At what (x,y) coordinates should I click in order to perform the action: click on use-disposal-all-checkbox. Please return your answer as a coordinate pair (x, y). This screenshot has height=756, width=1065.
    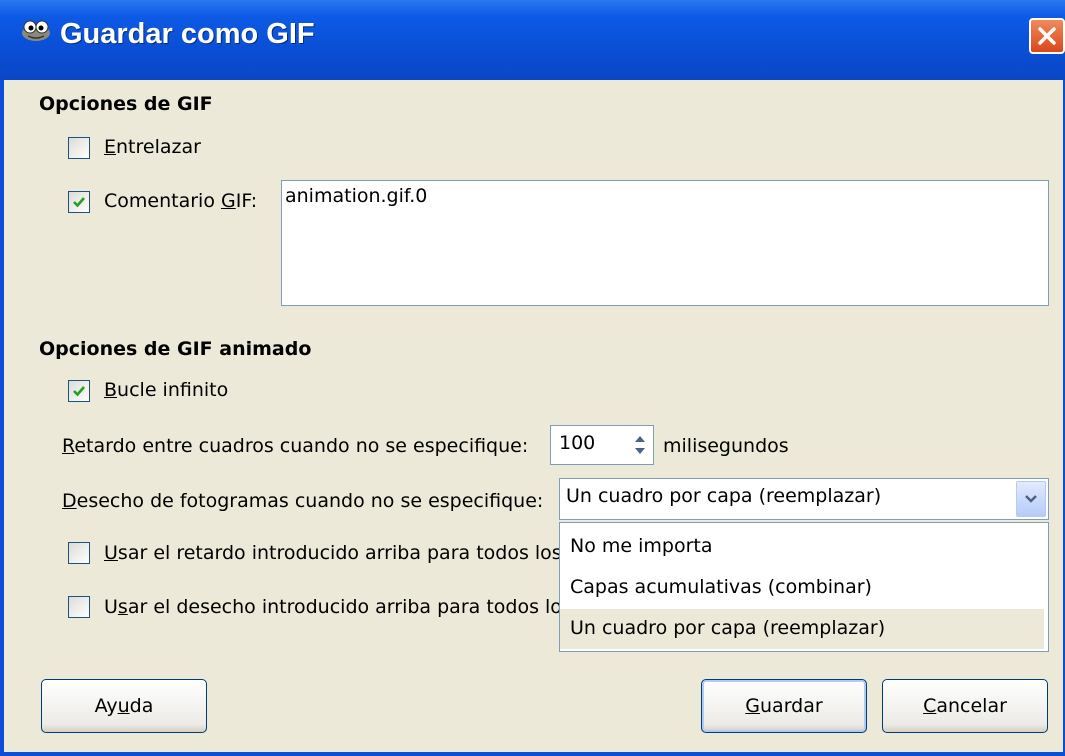
    Looking at the image, I should click on (79, 607).